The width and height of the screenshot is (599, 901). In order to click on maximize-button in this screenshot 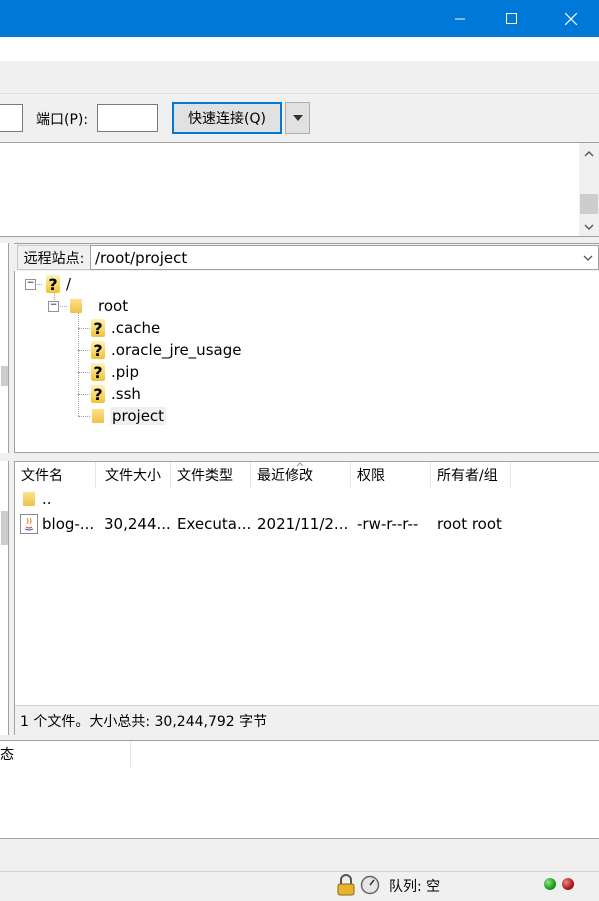, I will do `click(512, 18)`.